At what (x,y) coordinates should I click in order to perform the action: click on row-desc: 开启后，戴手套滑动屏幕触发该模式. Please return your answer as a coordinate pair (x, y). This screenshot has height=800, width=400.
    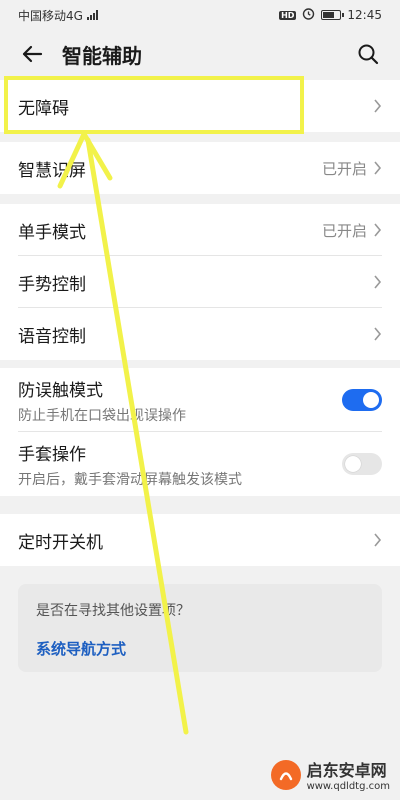
    Looking at the image, I should click on (130, 479).